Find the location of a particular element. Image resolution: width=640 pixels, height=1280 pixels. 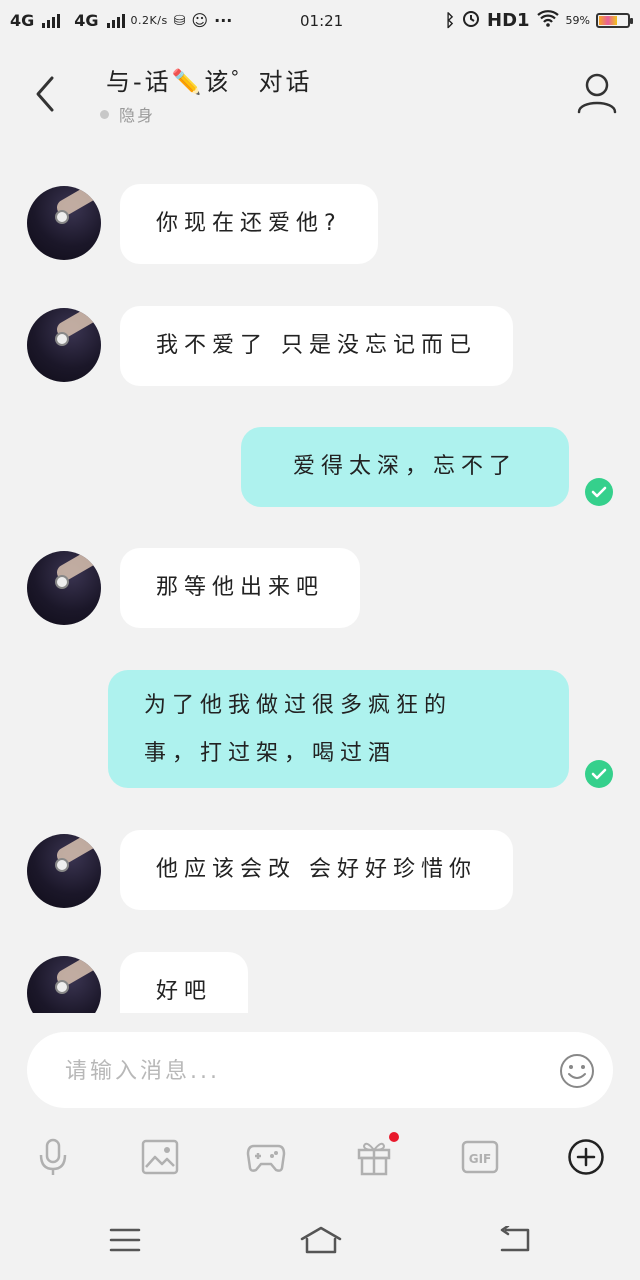

network-label-1: 4G is located at coordinates (22, 20).